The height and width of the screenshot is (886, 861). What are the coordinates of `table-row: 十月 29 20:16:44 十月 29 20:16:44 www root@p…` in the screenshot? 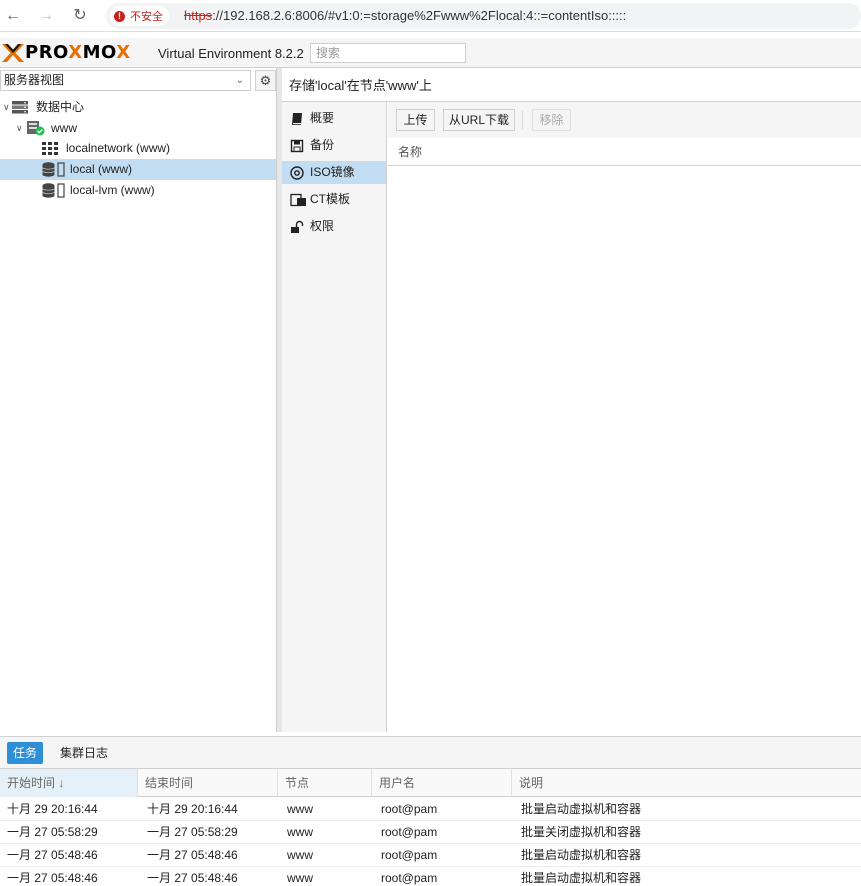 It's located at (430, 809).